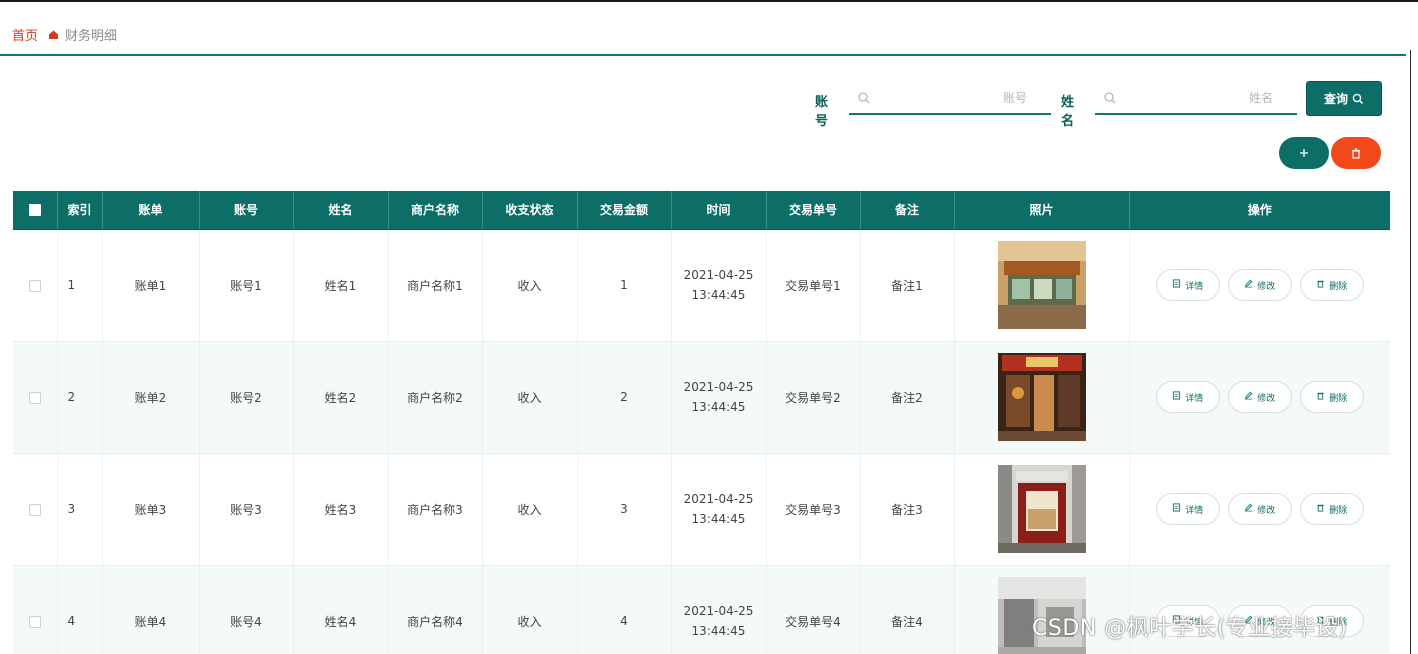 The height and width of the screenshot is (654, 1418). Describe the element at coordinates (91, 36) in the screenshot. I see `breadcrumb-current: 财务明细` at that location.